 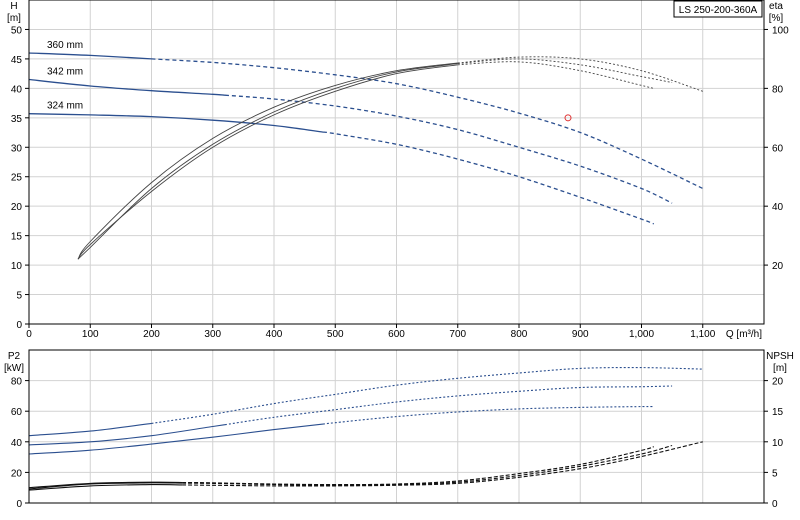 I want to click on bottom-y-tick-label: 0, so click(x=19, y=504).